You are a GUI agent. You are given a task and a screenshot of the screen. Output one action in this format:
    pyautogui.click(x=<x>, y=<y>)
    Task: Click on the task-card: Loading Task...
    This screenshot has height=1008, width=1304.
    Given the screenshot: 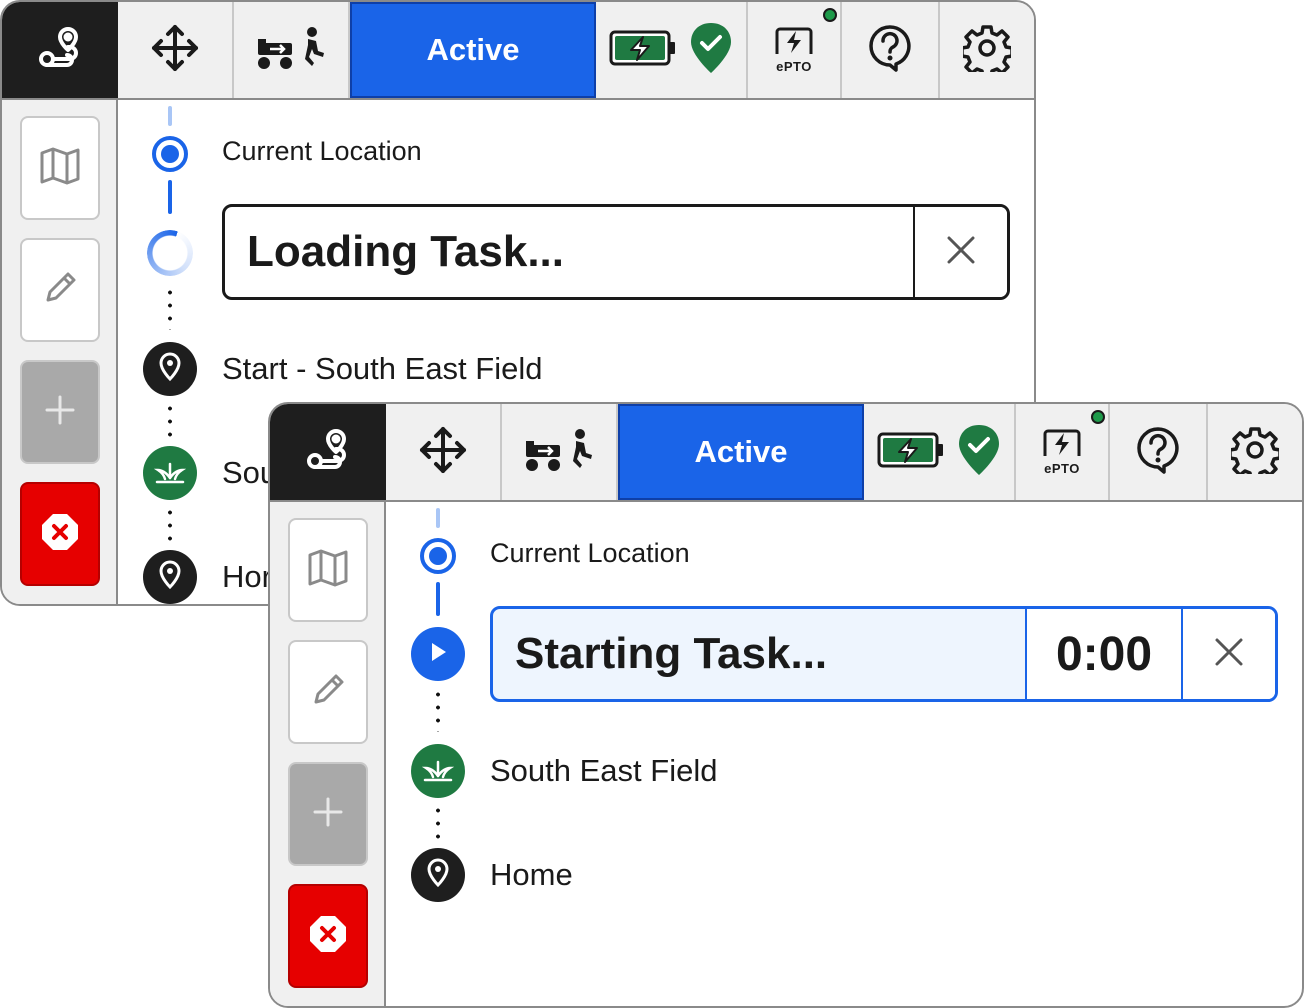 What is the action you would take?
    pyautogui.click(x=616, y=252)
    